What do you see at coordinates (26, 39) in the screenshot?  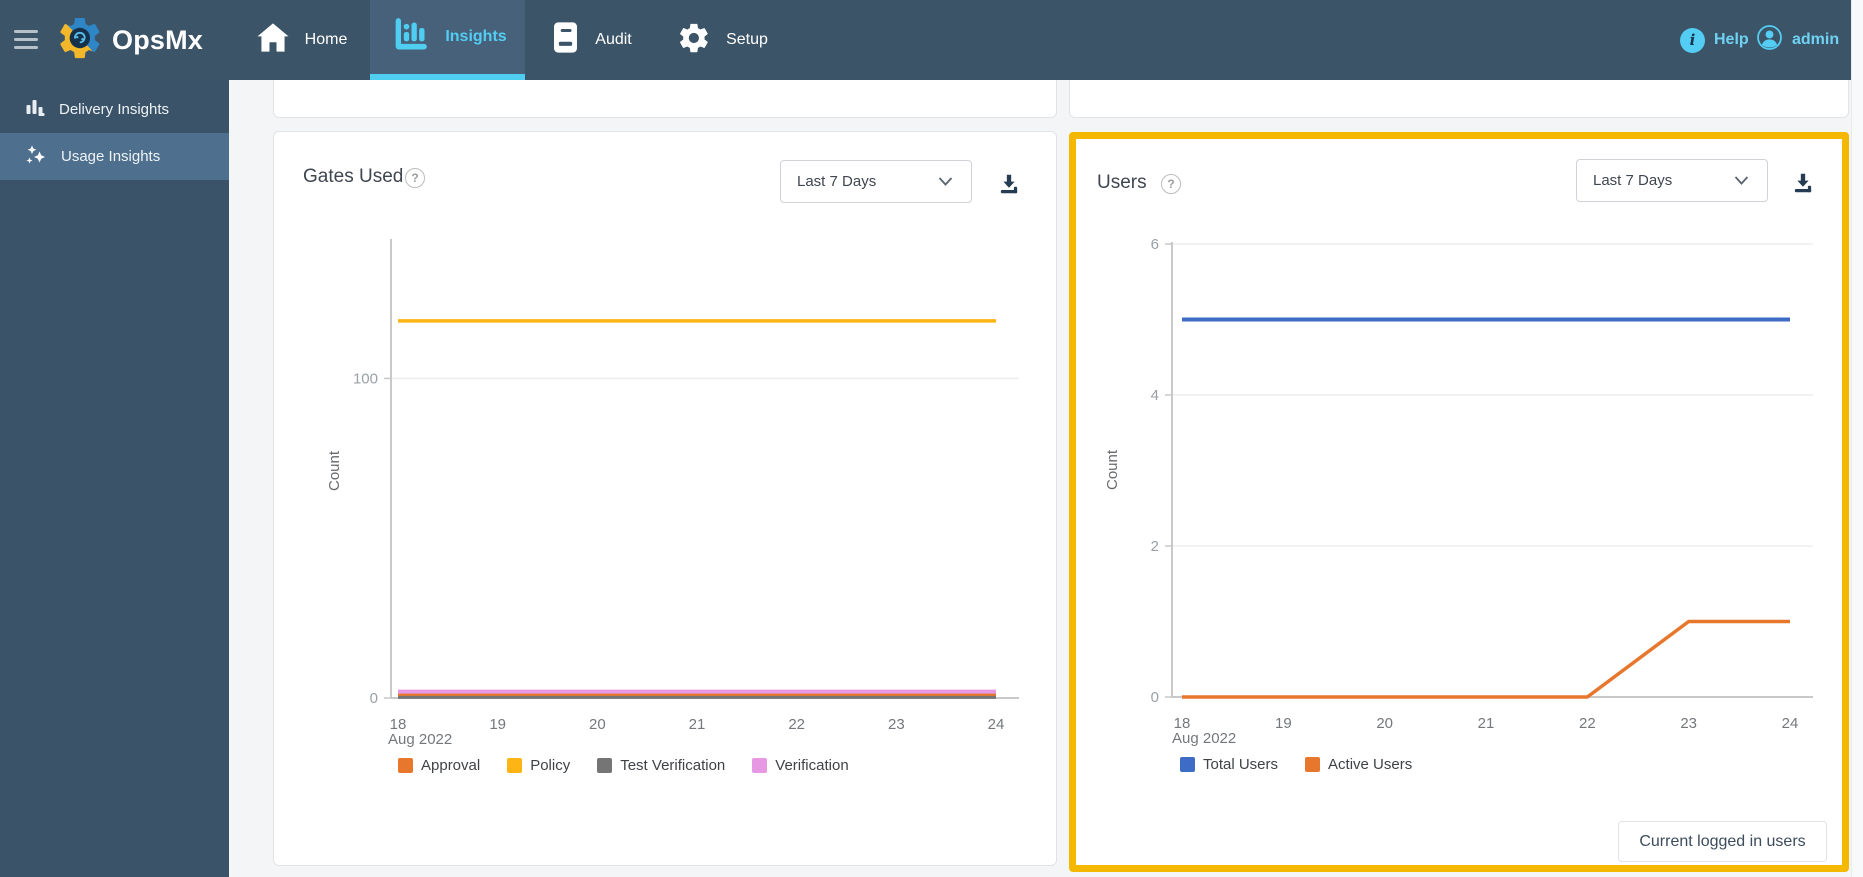 I see `menu-icon` at bounding box center [26, 39].